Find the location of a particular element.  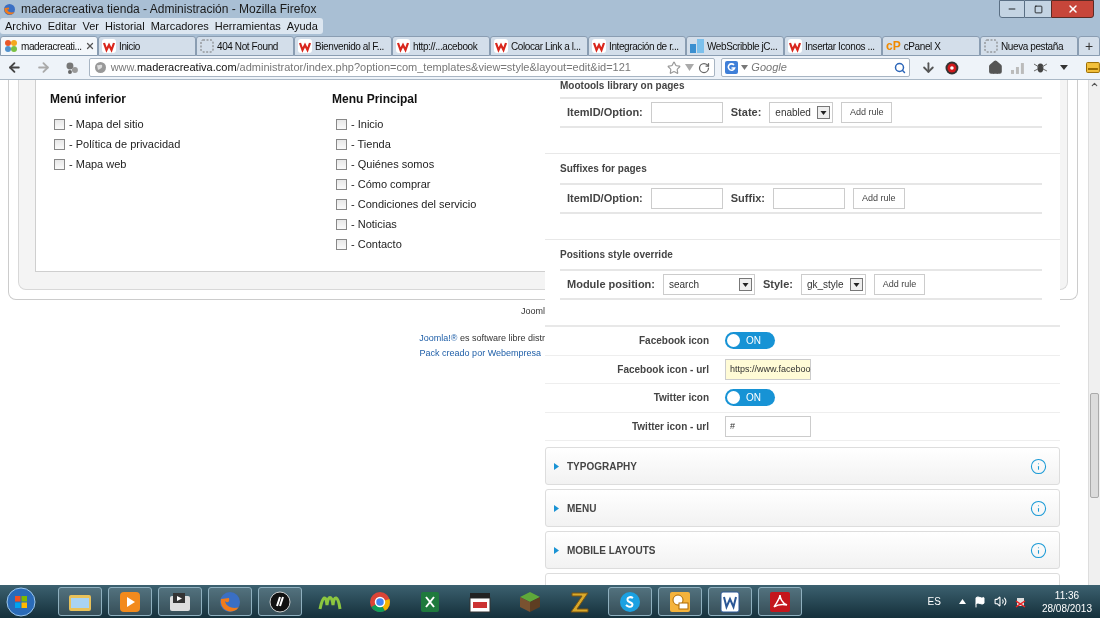

download-icon is located at coordinates (928, 67).